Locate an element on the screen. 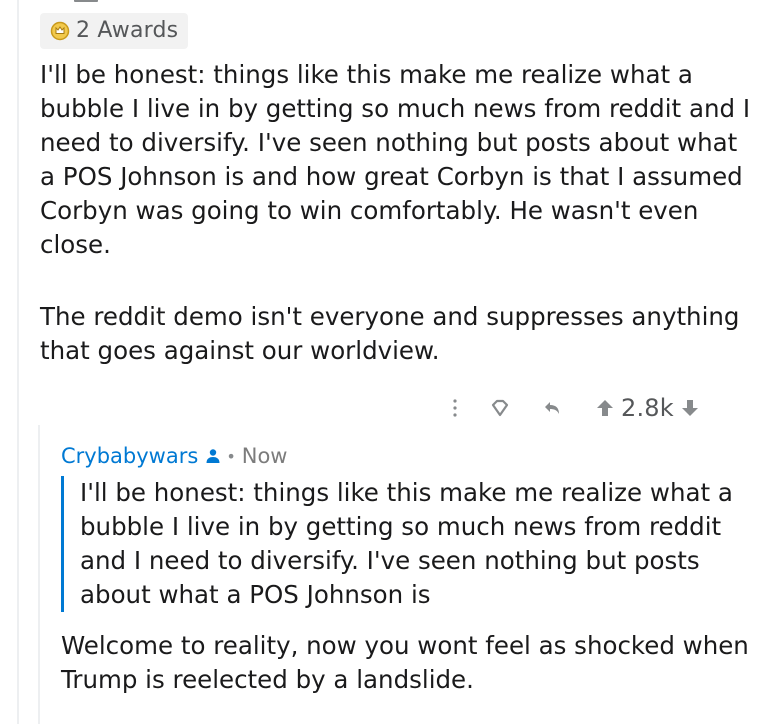 This screenshot has width=766, height=724. op-user-icon is located at coordinates (213, 456).